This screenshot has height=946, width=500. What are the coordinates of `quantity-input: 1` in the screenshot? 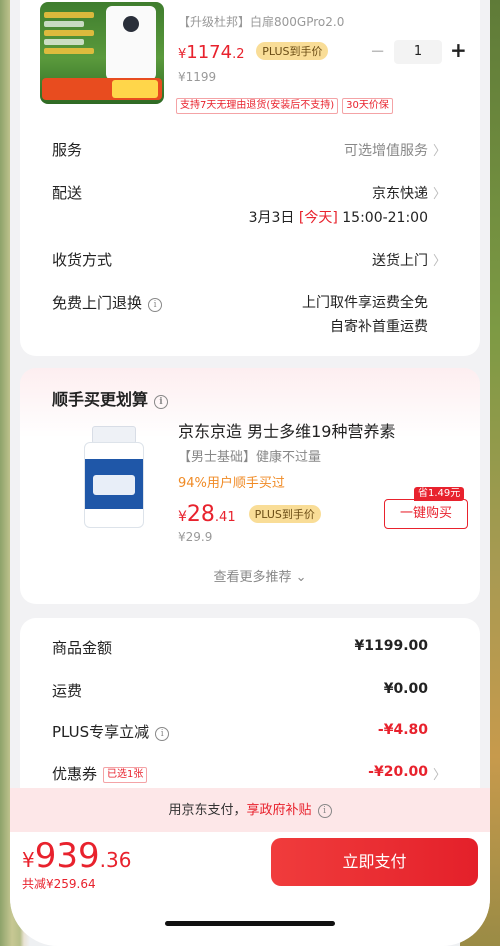 It's located at (418, 52).